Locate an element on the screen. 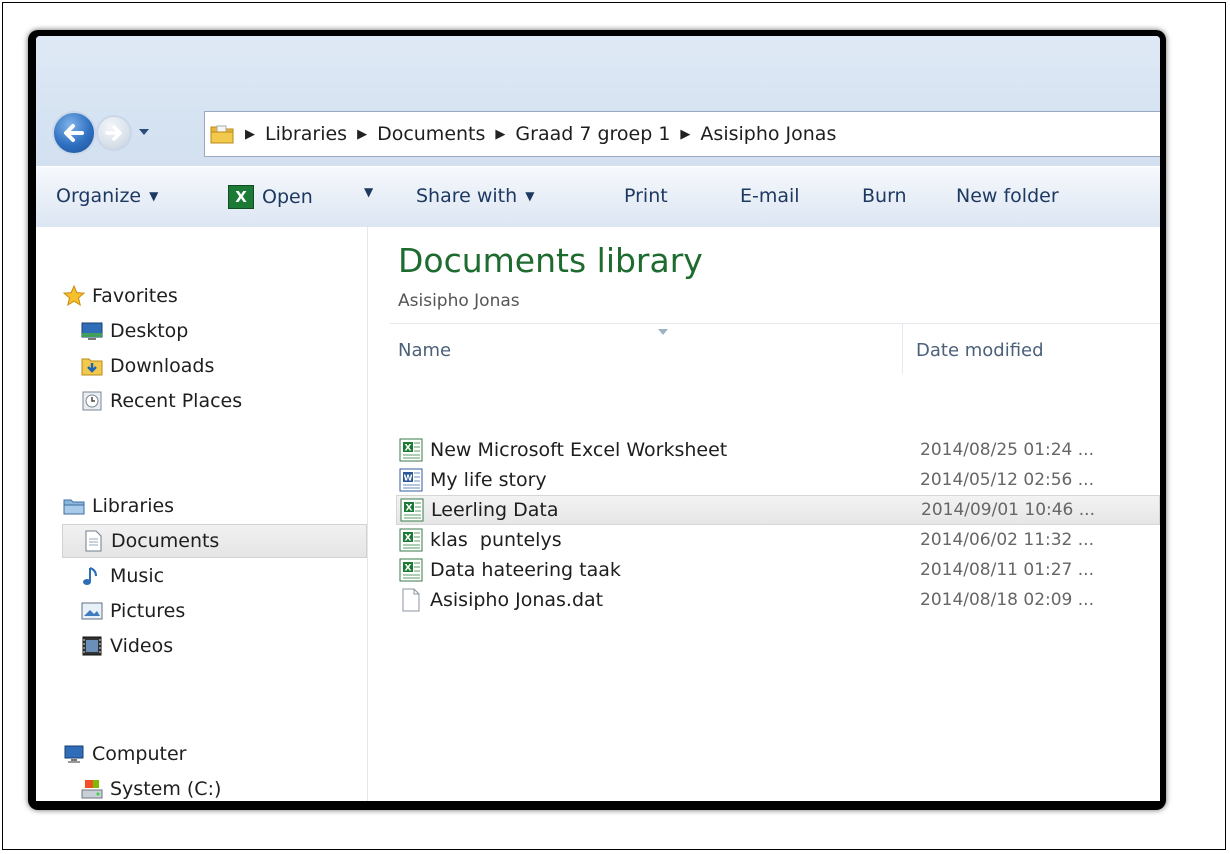  nav-downloads: Downloads is located at coordinates (220, 366).